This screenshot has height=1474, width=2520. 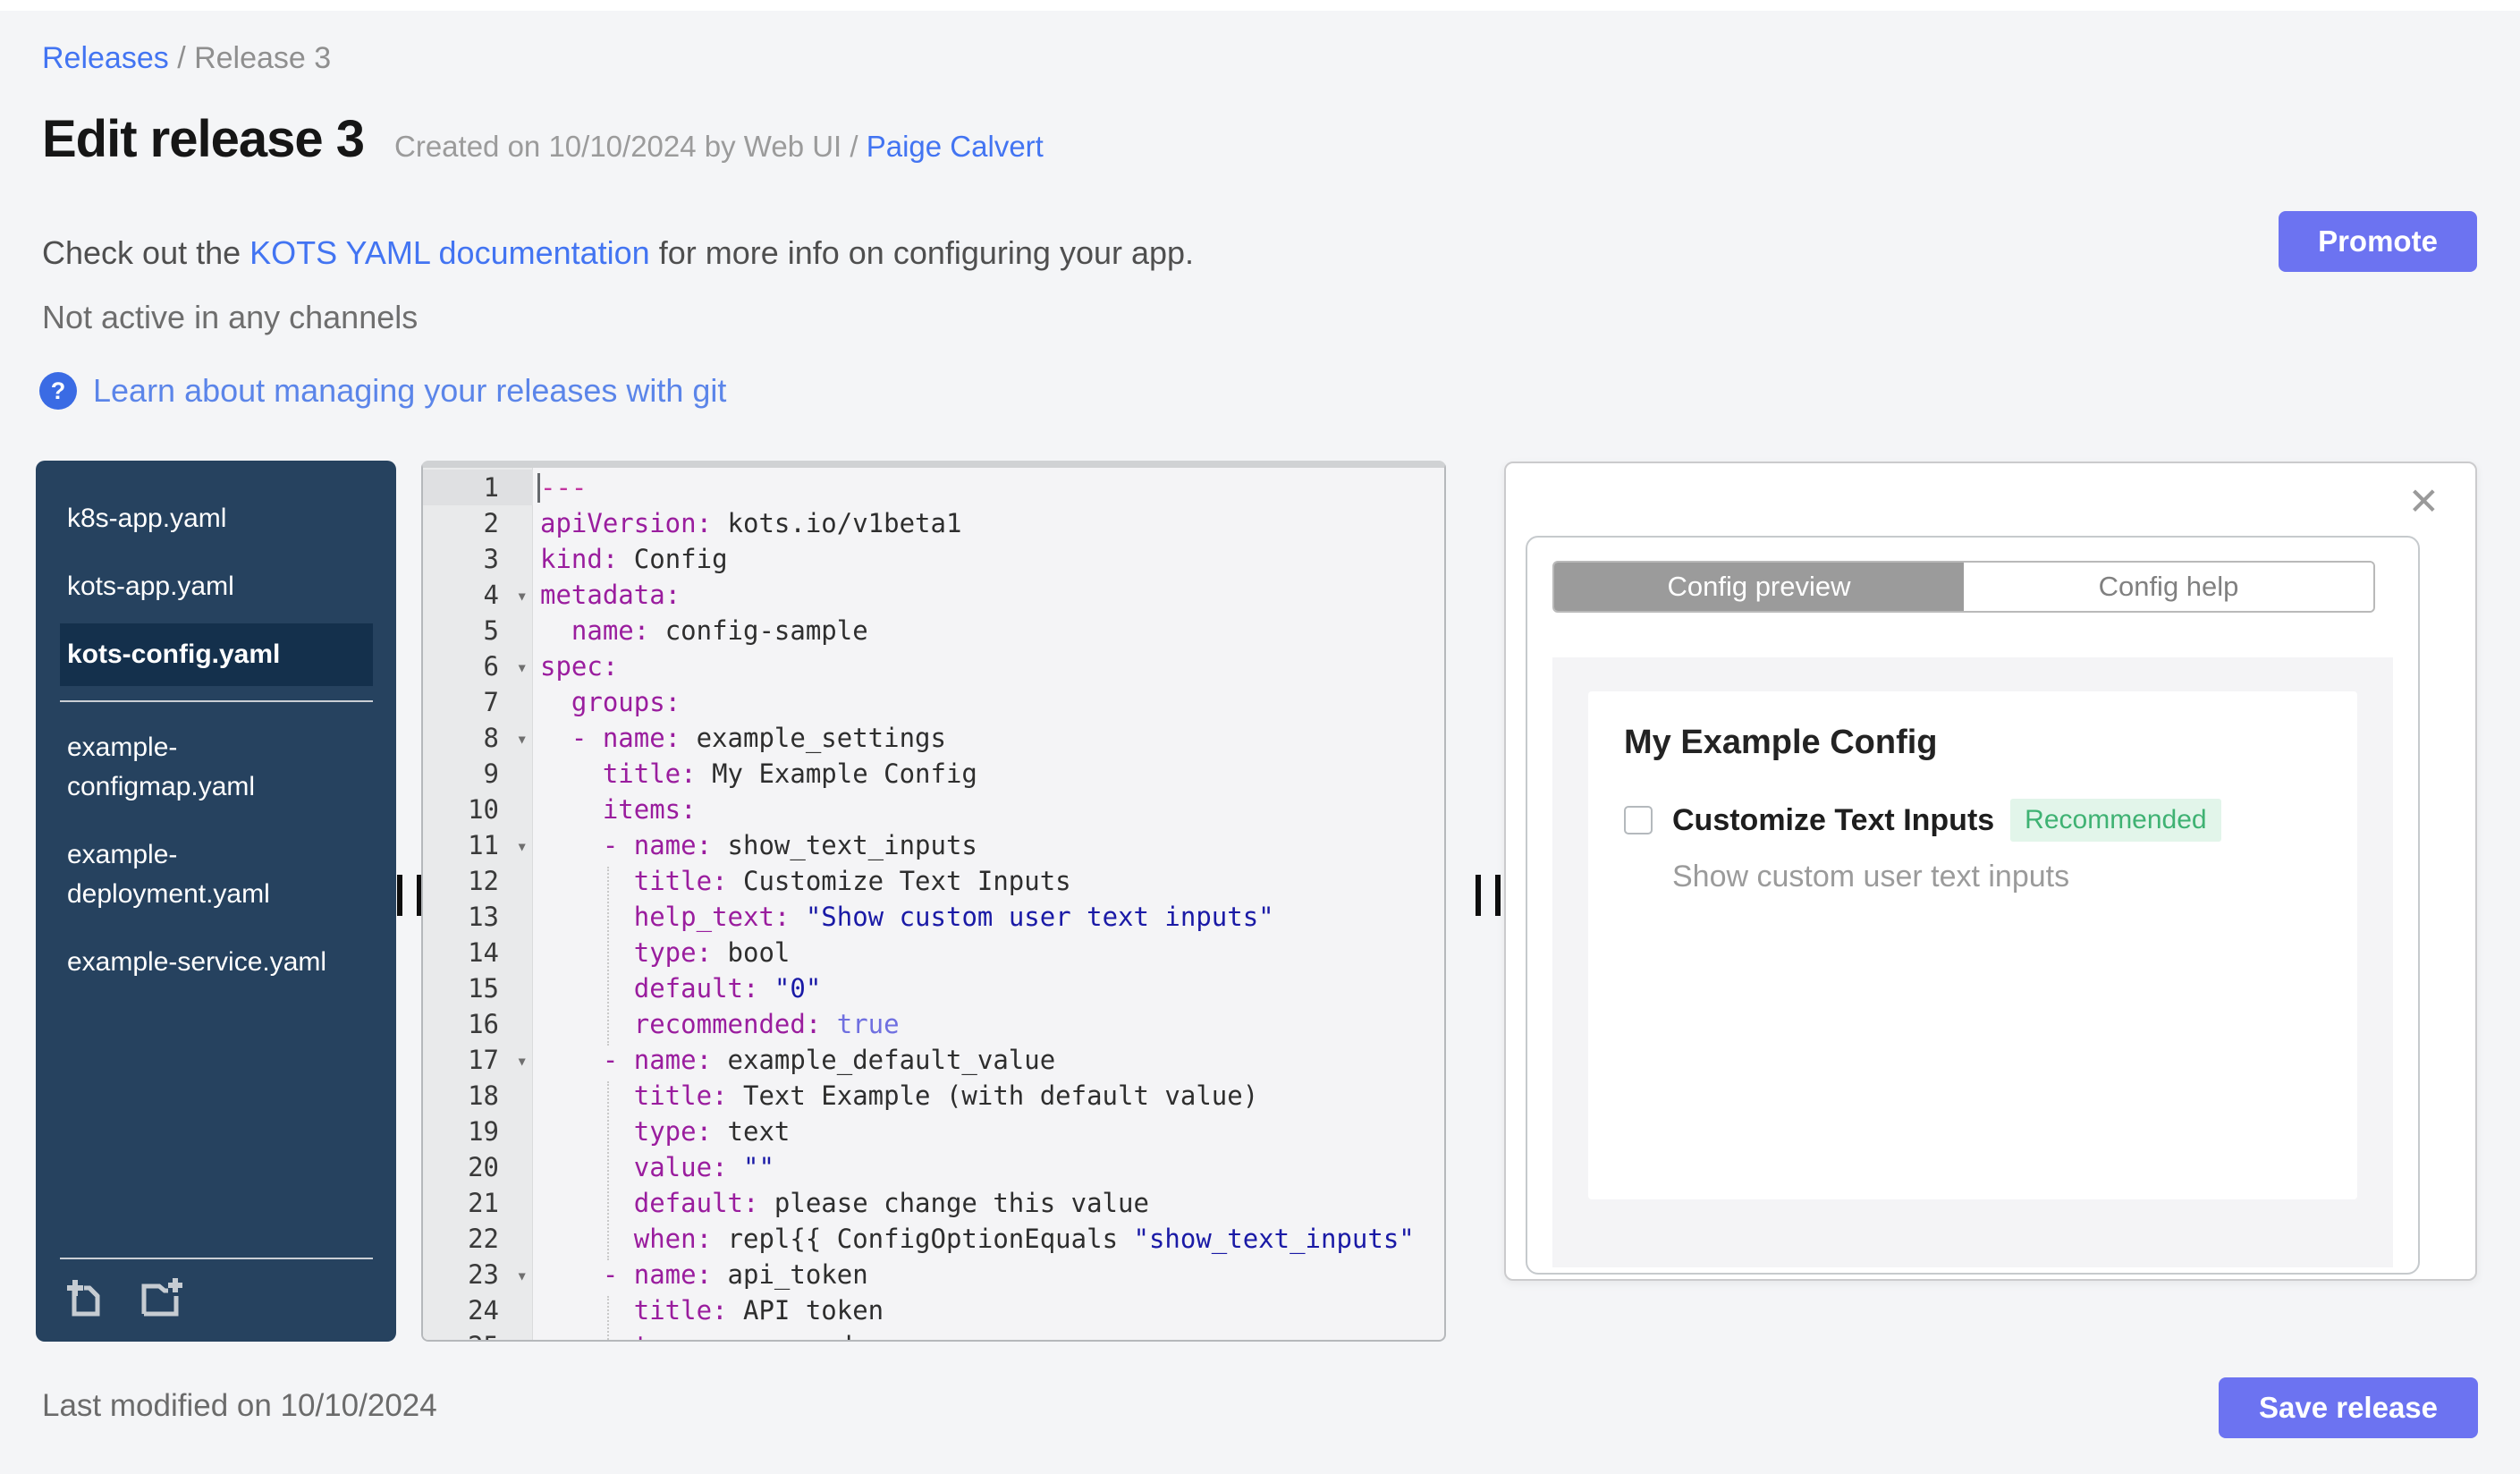 I want to click on resize-handle-right, so click(x=1489, y=895).